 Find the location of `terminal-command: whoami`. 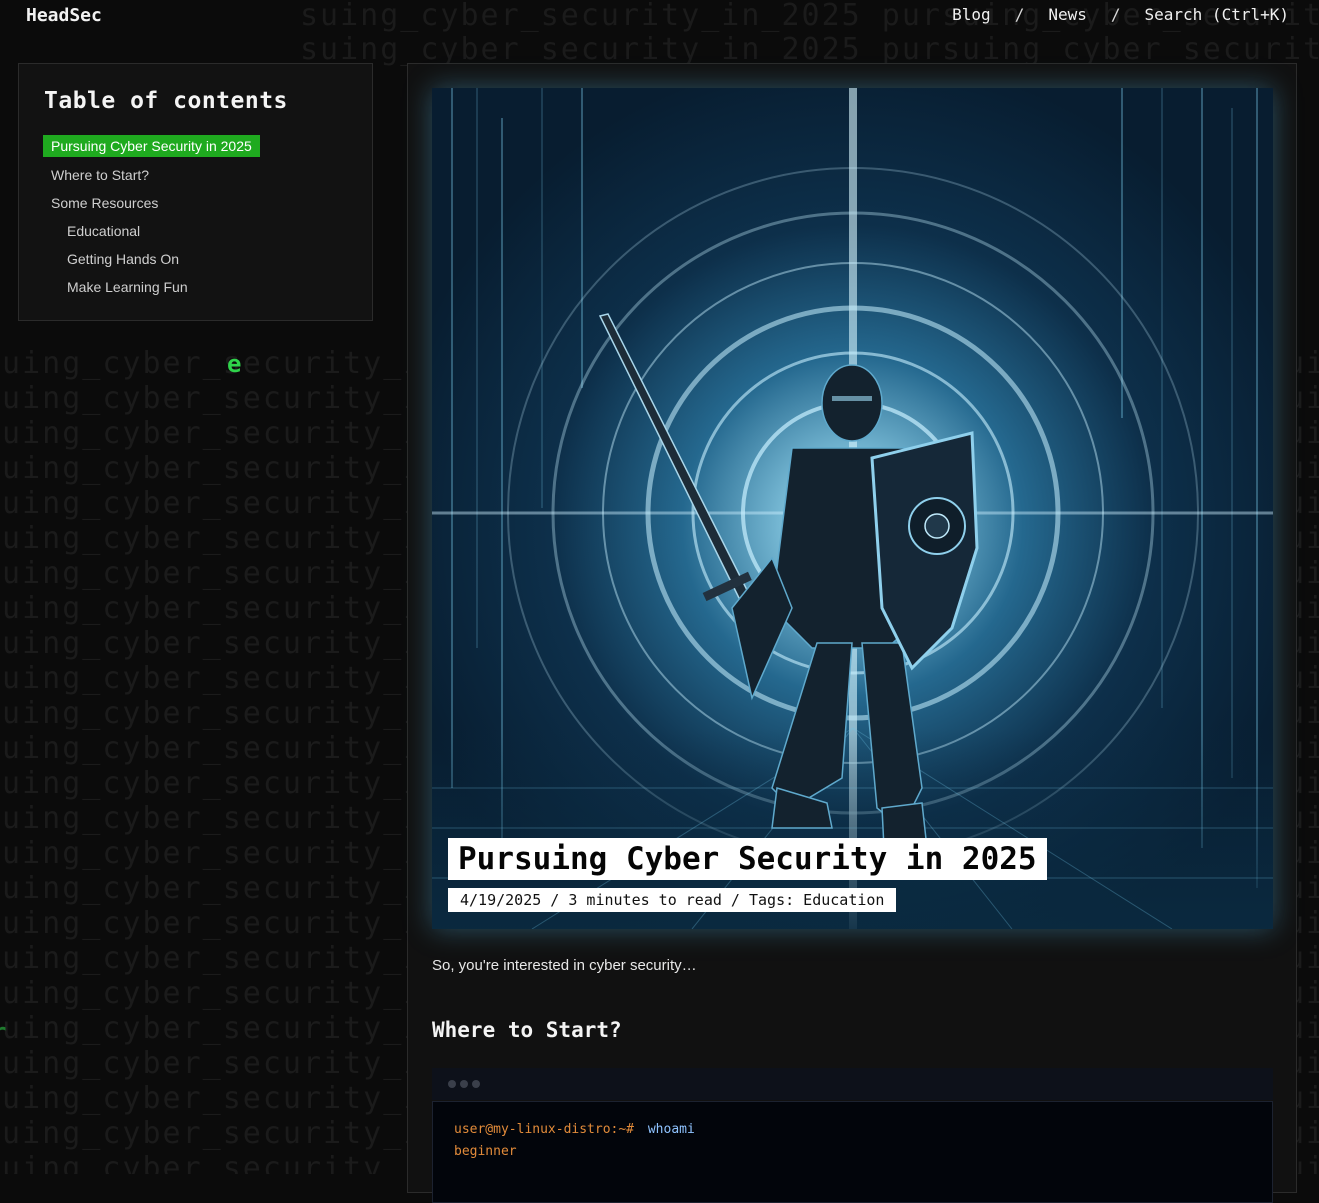

terminal-command: whoami is located at coordinates (671, 1129).